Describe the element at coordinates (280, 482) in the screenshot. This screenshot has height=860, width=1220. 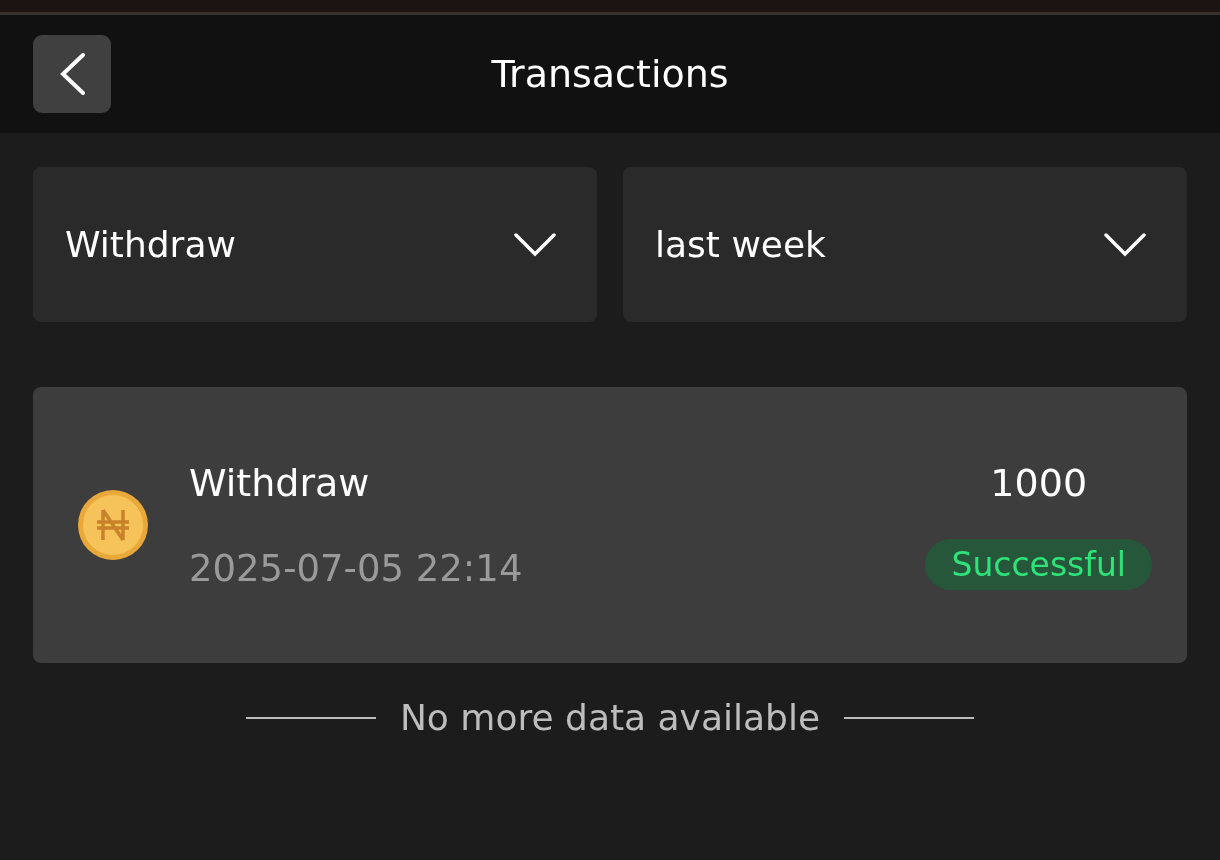
I see `transaction-type: Withdraw` at that location.